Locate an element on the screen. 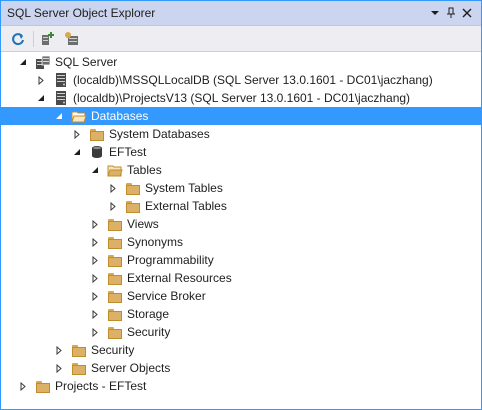  tree-node: Storage is located at coordinates (241, 314).